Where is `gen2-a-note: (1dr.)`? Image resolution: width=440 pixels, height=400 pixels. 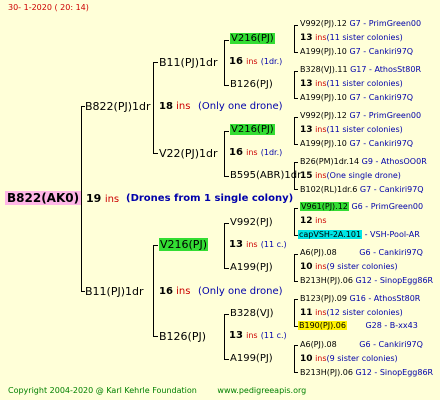
gen2-a-note: (1dr.) is located at coordinates (271, 61).